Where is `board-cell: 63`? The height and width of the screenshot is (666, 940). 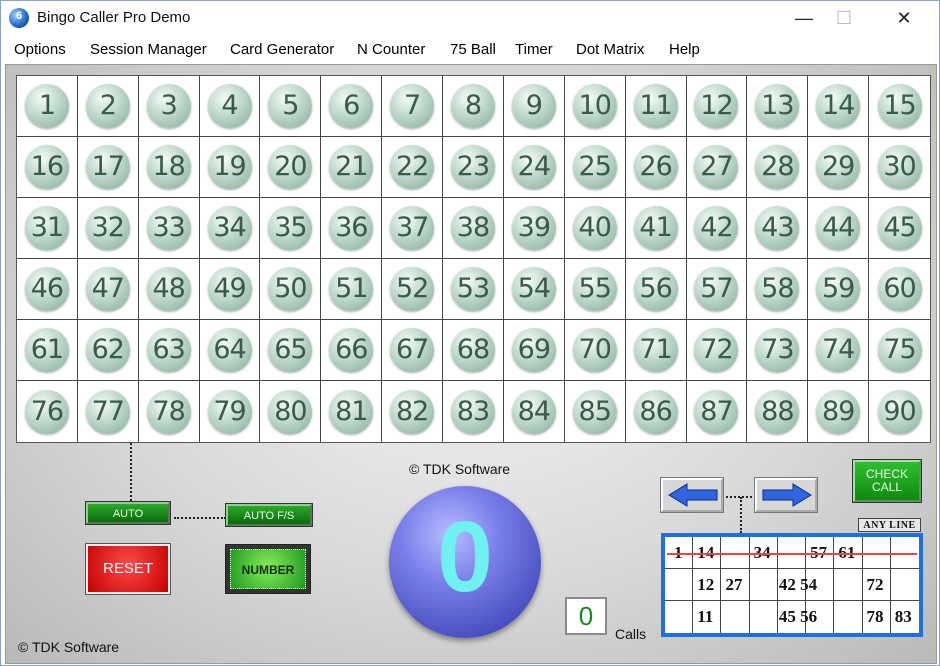
board-cell: 63 is located at coordinates (169, 350).